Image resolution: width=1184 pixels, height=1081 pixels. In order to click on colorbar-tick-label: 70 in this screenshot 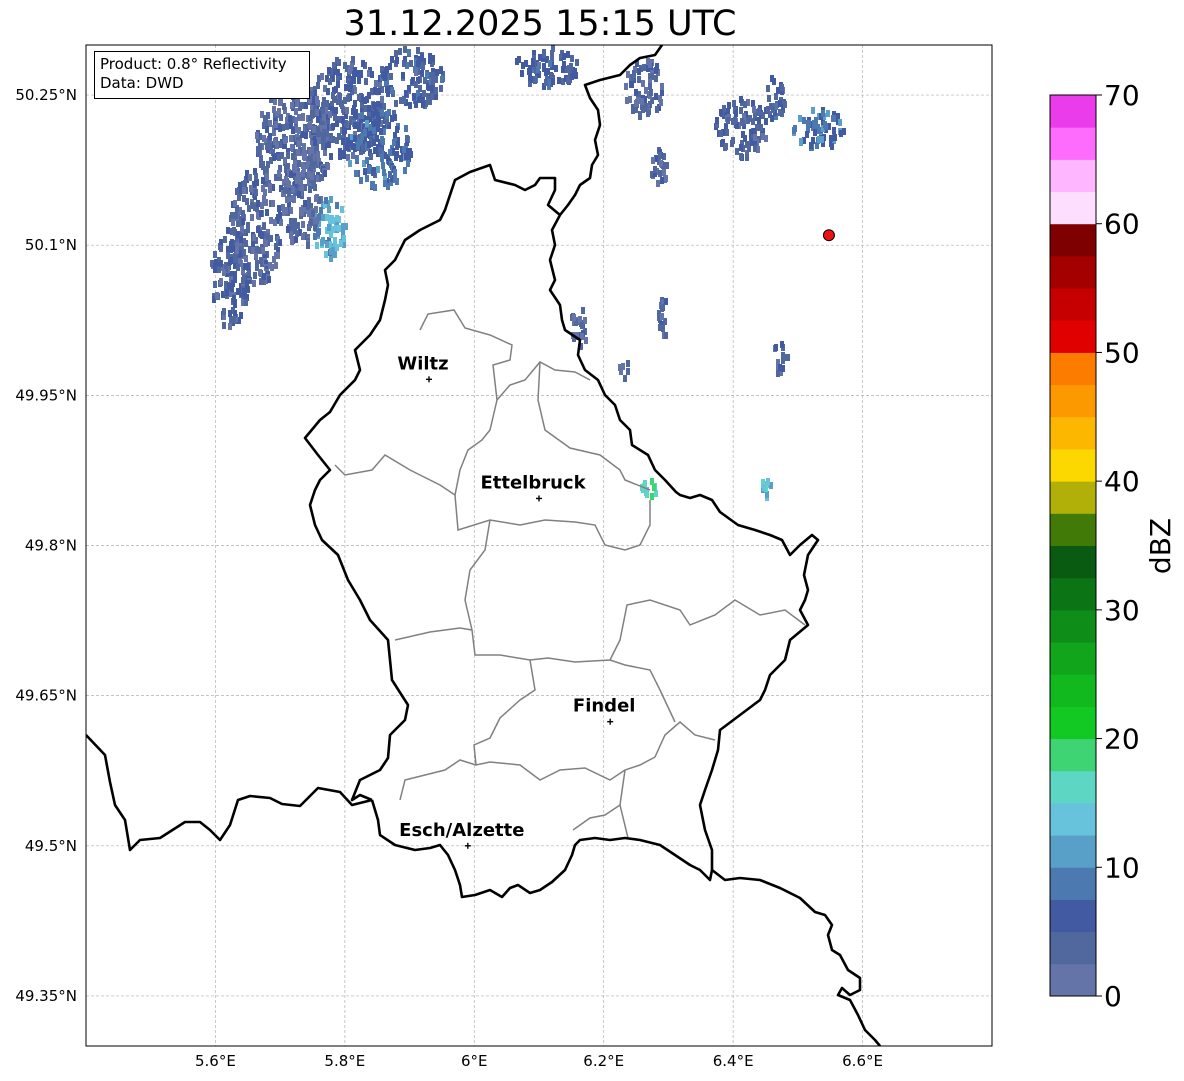, I will do `click(1122, 95)`.